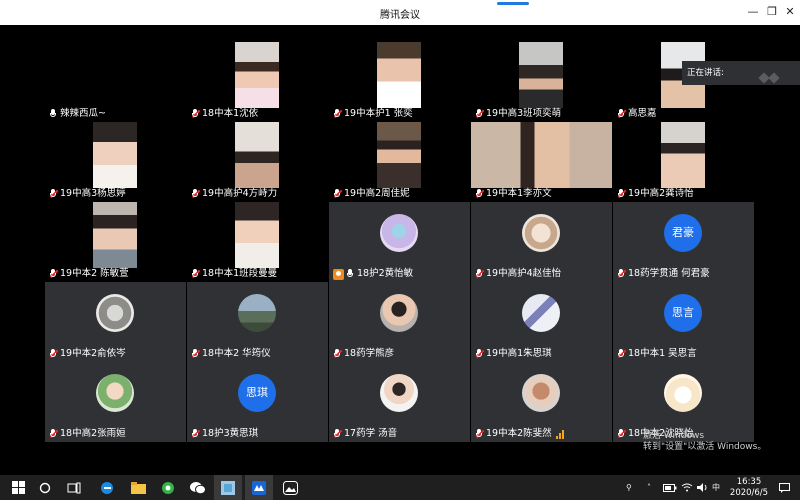  I want to click on person-icon: ⚲, so click(629, 487).